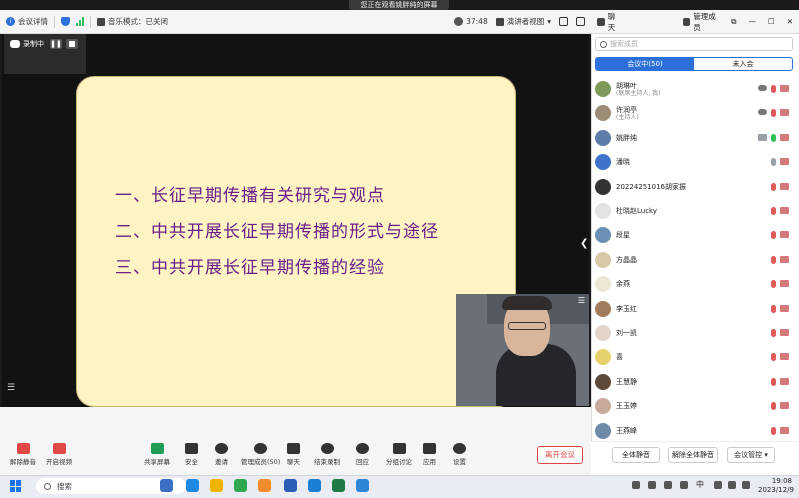 The height and width of the screenshot is (498, 799). I want to click on tab-in-meeting: 会议中(50), so click(645, 64).